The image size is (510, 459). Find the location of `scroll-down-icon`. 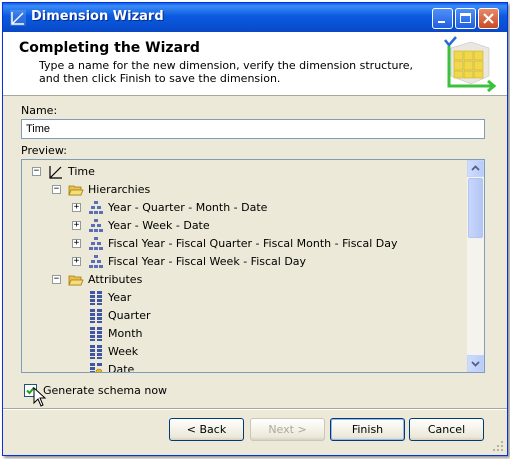

scroll-down-icon is located at coordinates (475, 364).